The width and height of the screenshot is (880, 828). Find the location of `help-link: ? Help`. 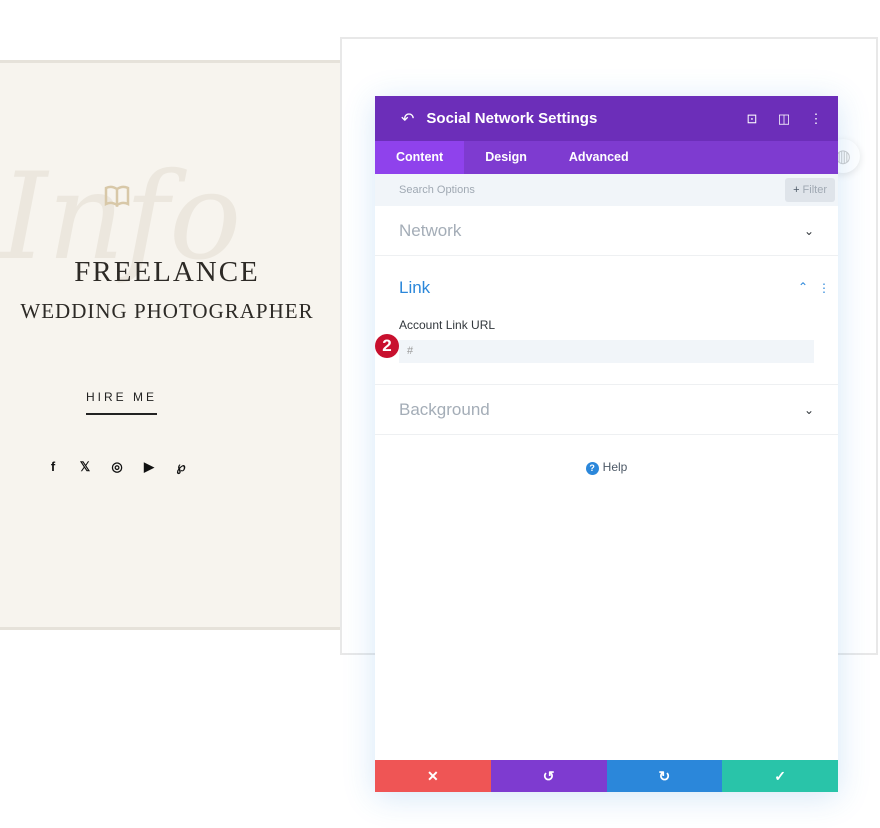

help-link: ? Help is located at coordinates (606, 467).